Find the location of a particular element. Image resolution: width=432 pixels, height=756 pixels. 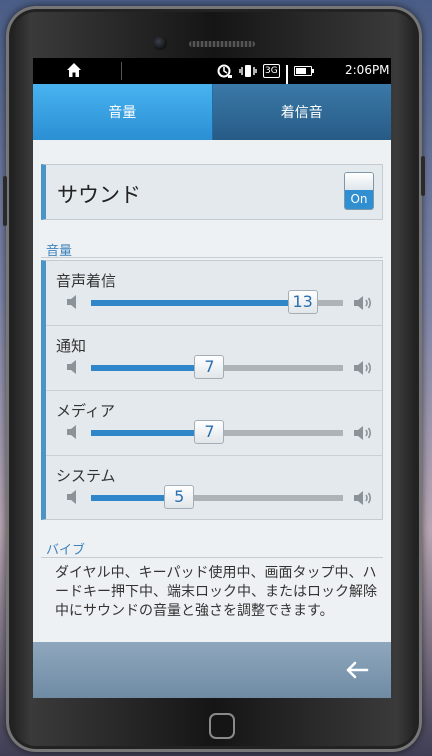

toggle-off-area is located at coordinates (359, 181).